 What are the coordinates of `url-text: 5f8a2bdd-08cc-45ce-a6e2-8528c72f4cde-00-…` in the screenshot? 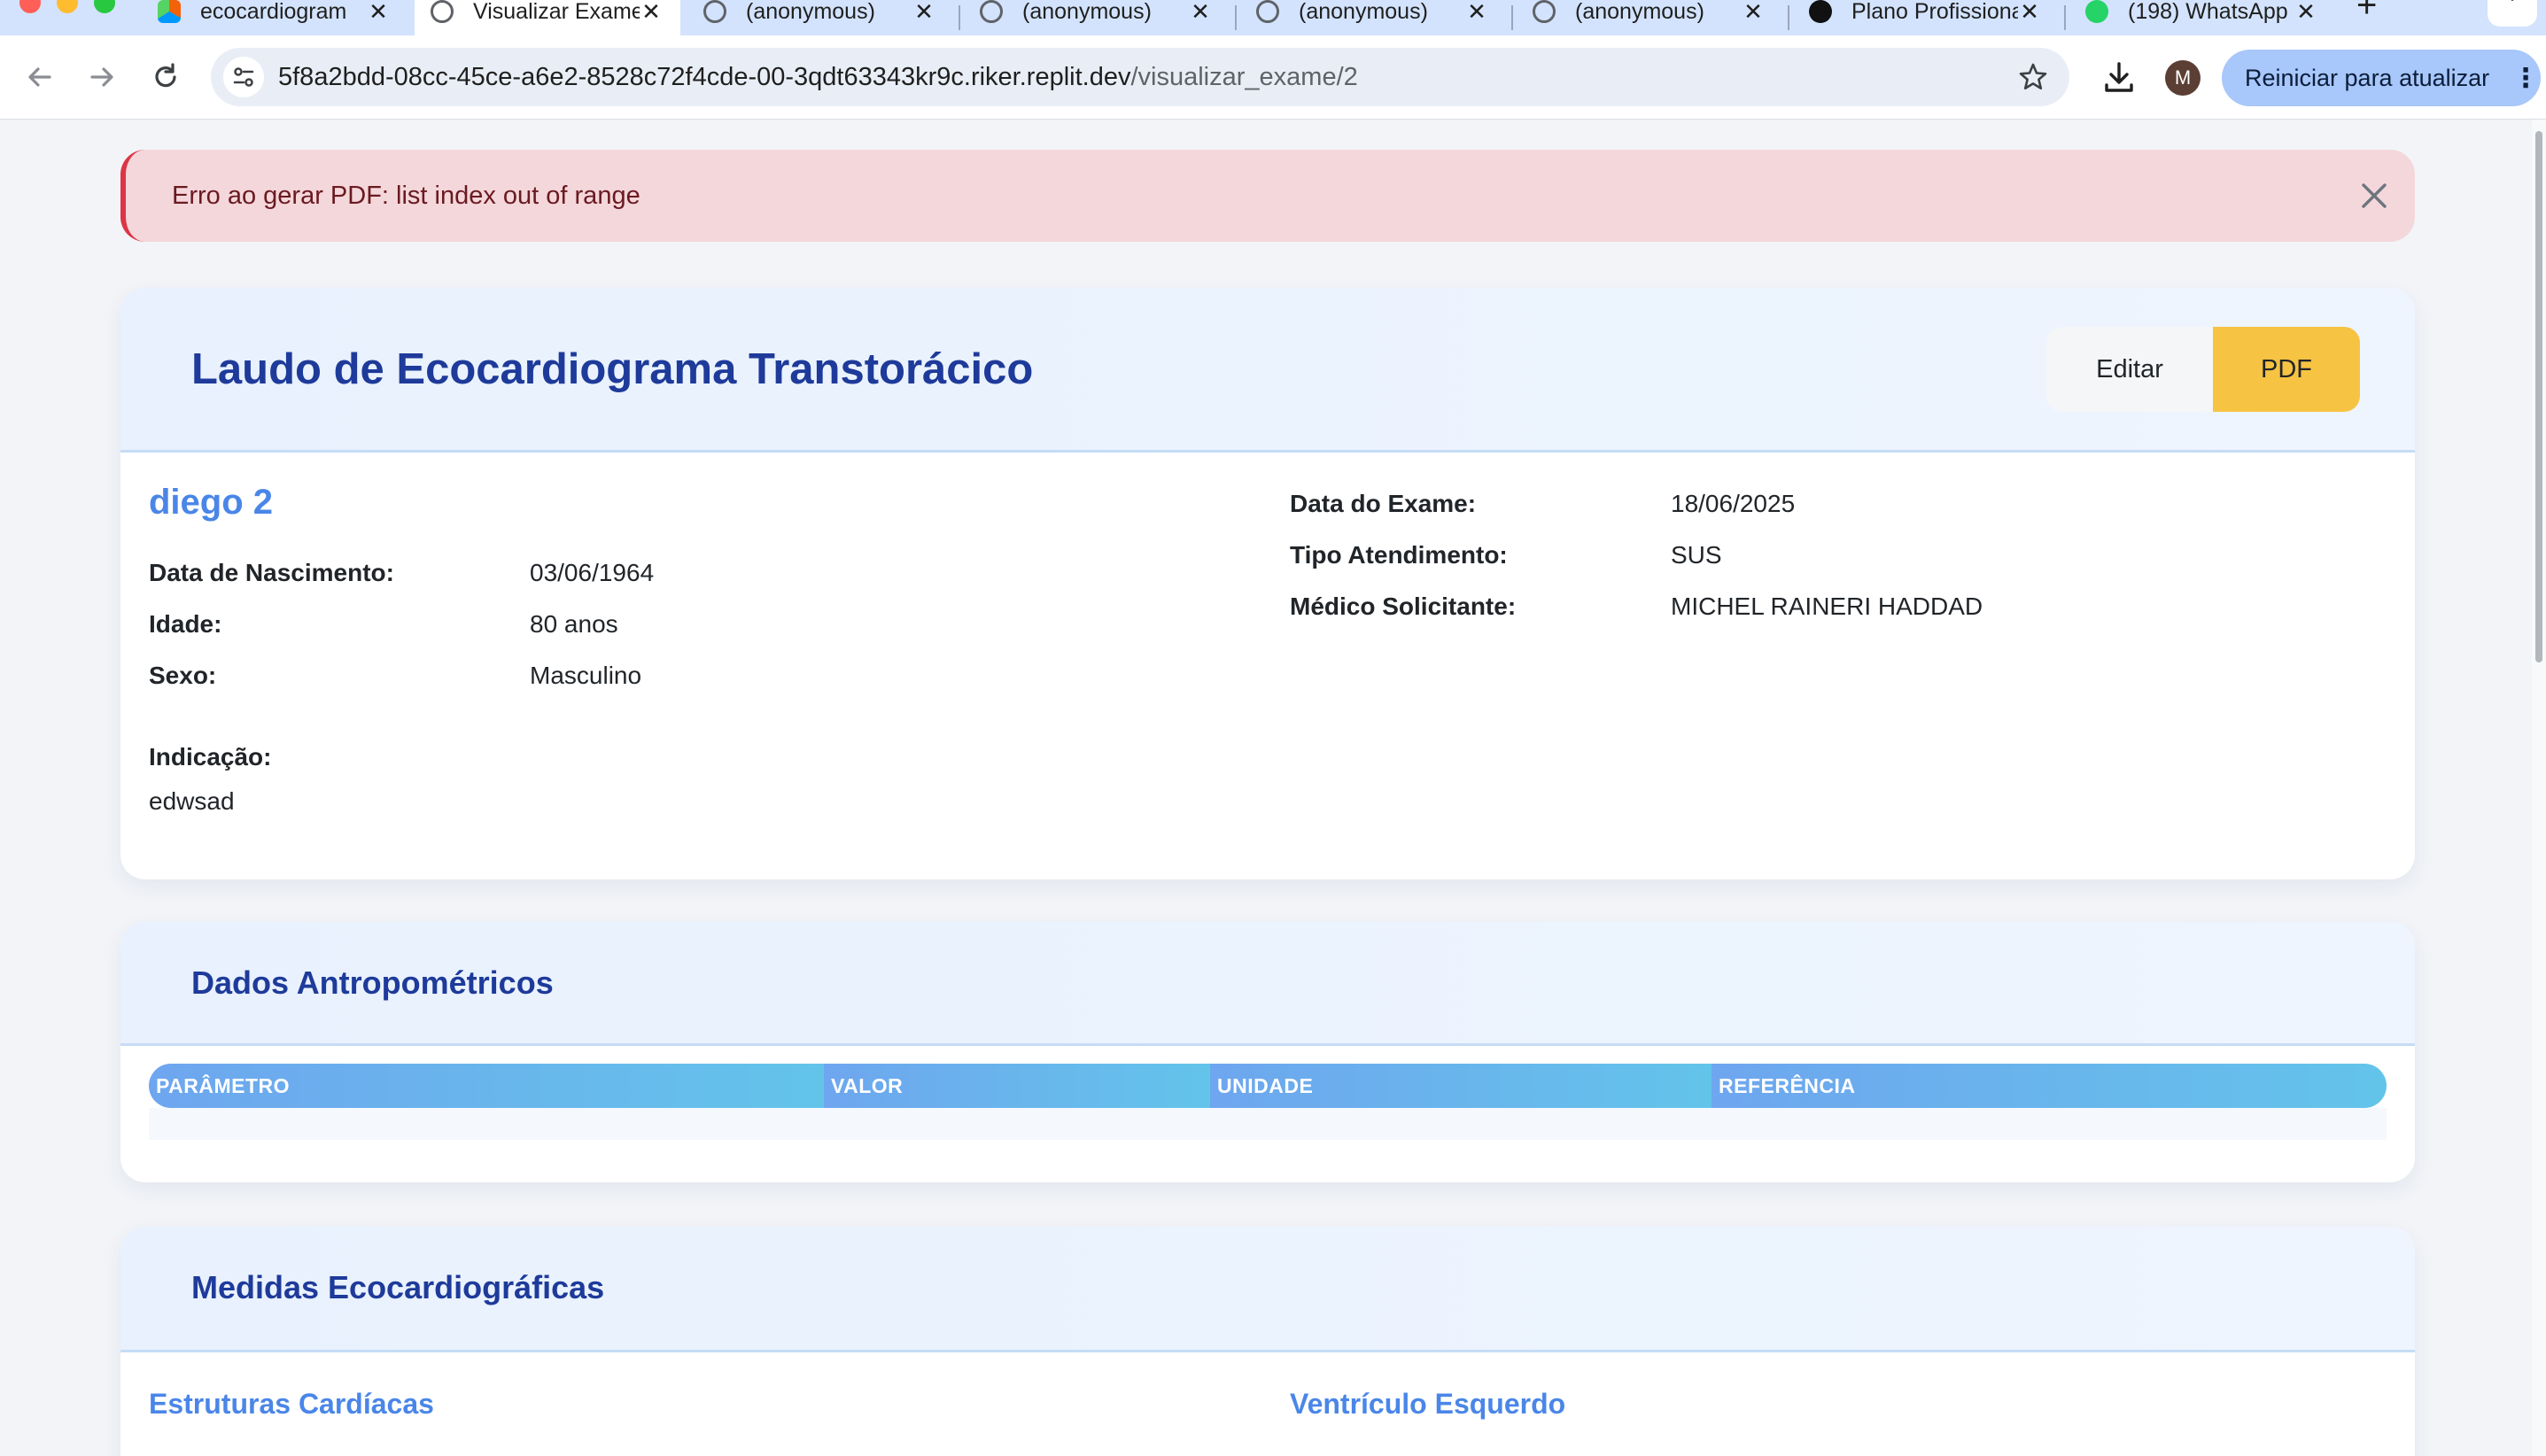 It's located at (818, 77).